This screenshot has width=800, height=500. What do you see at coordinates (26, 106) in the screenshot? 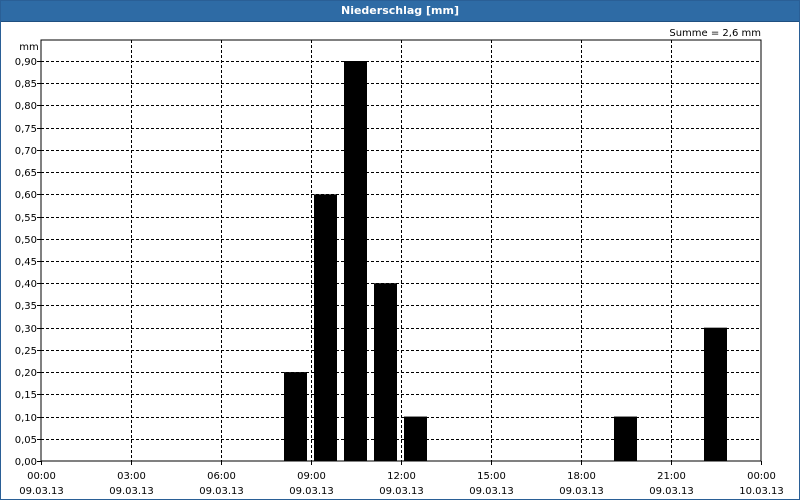
I see `y-tick-label: 0,80` at bounding box center [26, 106].